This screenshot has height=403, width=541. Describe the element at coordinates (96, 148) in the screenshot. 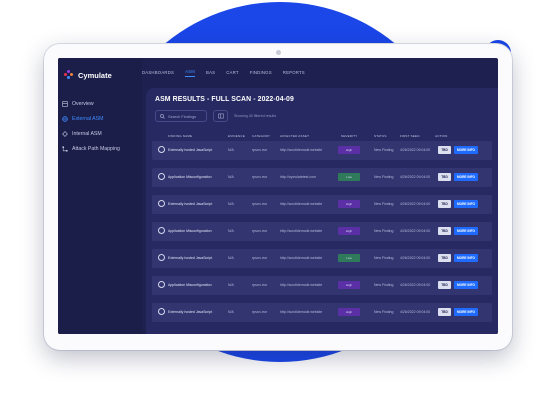

I see `sidebar-item-label: Attack Path Mapping` at that location.